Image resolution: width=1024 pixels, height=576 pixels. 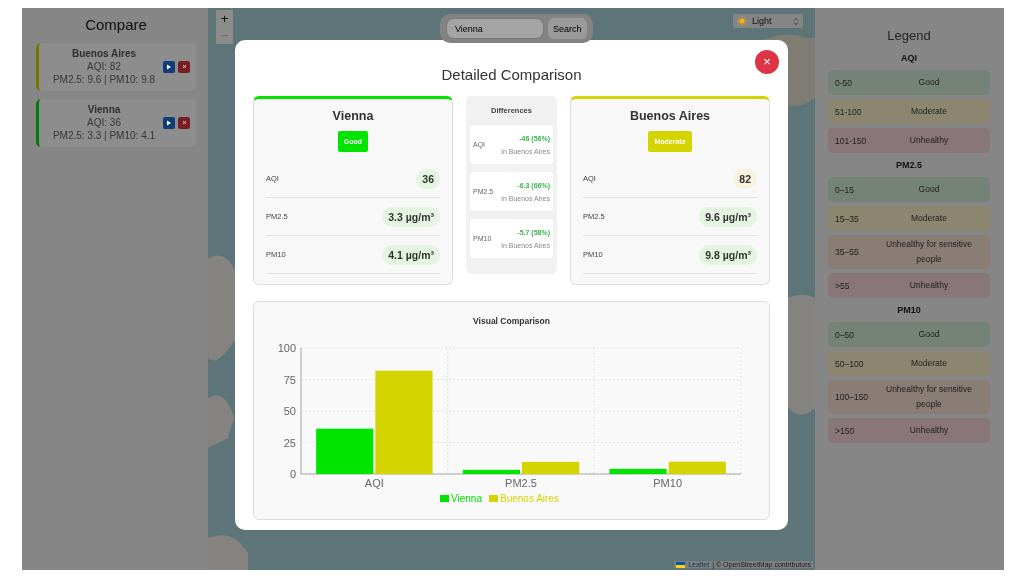 What do you see at coordinates (909, 58) in the screenshot?
I see `legend-section-title: AQI` at bounding box center [909, 58].